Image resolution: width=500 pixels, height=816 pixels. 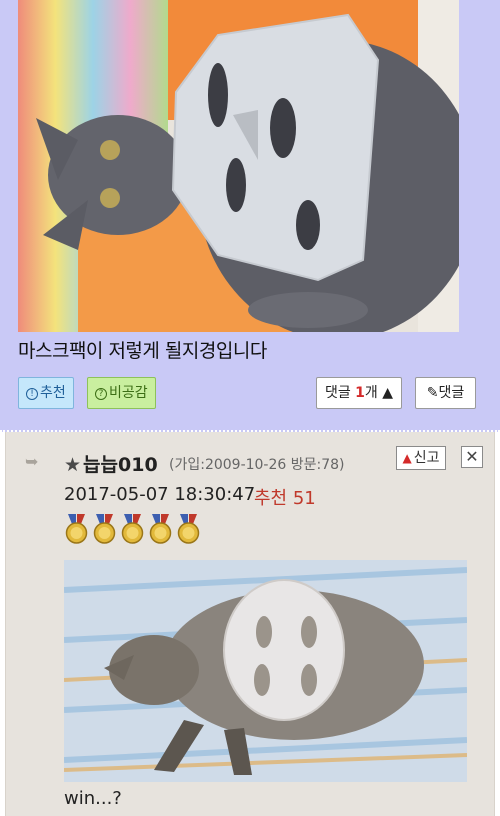 What do you see at coordinates (32, 394) in the screenshot?
I see `upvote-icon: !` at bounding box center [32, 394].